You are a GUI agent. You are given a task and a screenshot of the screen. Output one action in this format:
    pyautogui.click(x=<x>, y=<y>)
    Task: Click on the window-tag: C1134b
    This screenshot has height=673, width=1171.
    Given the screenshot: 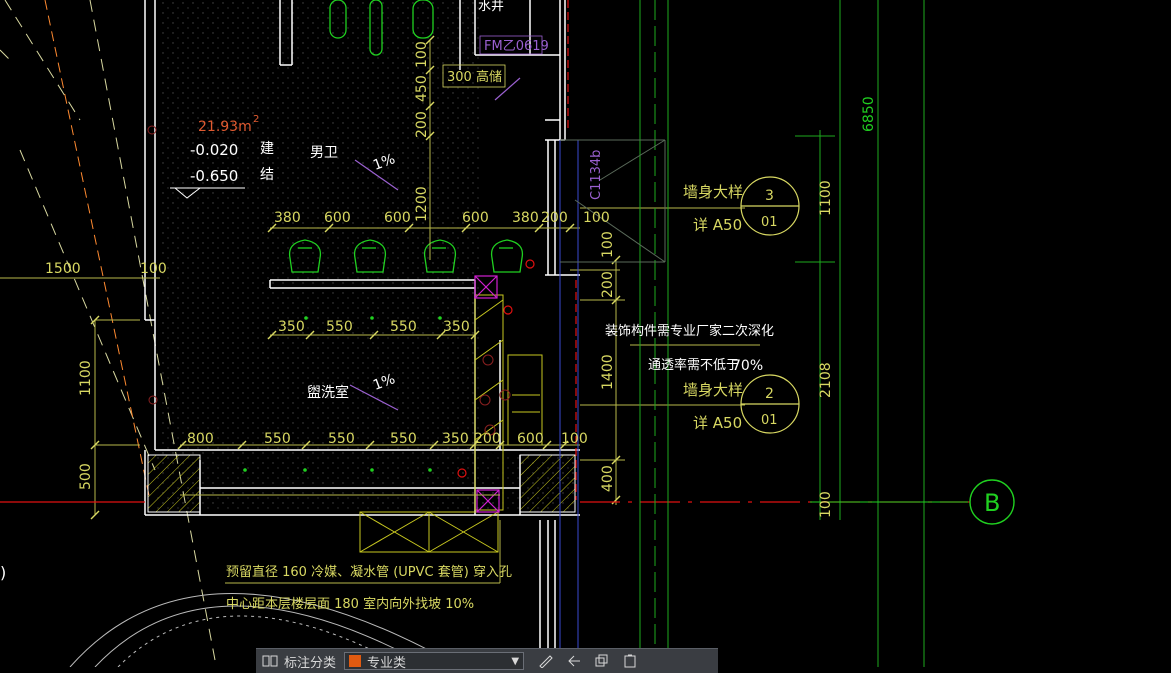 What is the action you would take?
    pyautogui.click(x=596, y=175)
    